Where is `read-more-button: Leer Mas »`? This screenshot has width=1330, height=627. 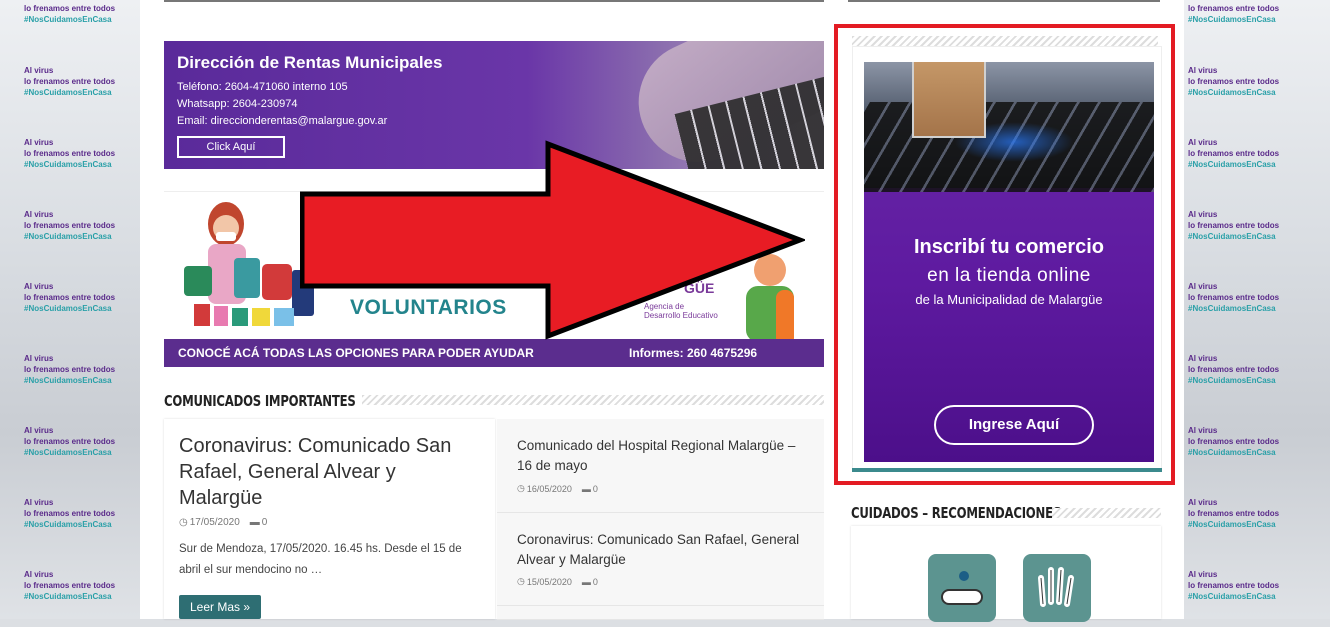 read-more-button: Leer Mas » is located at coordinates (220, 607).